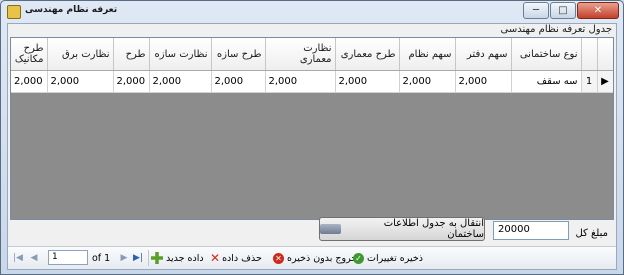 Image resolution: width=624 pixels, height=275 pixels. I want to click on column-header: نظارت برق, so click(80, 54).